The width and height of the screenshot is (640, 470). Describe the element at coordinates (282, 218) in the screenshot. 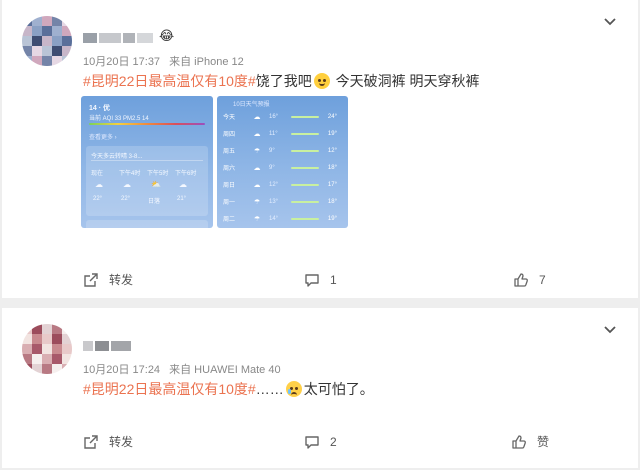

I see `forecast-row: 周二 ☂ 14° 19°` at that location.